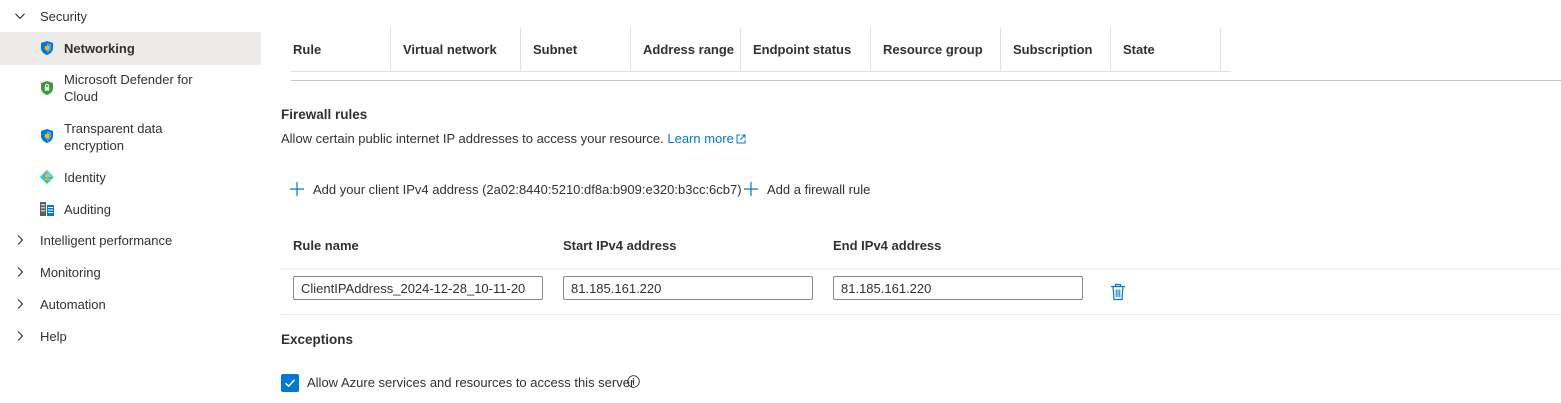 The width and height of the screenshot is (1561, 403). What do you see at coordinates (70, 272) in the screenshot?
I see `nav-group-label: Monitoring` at bounding box center [70, 272].